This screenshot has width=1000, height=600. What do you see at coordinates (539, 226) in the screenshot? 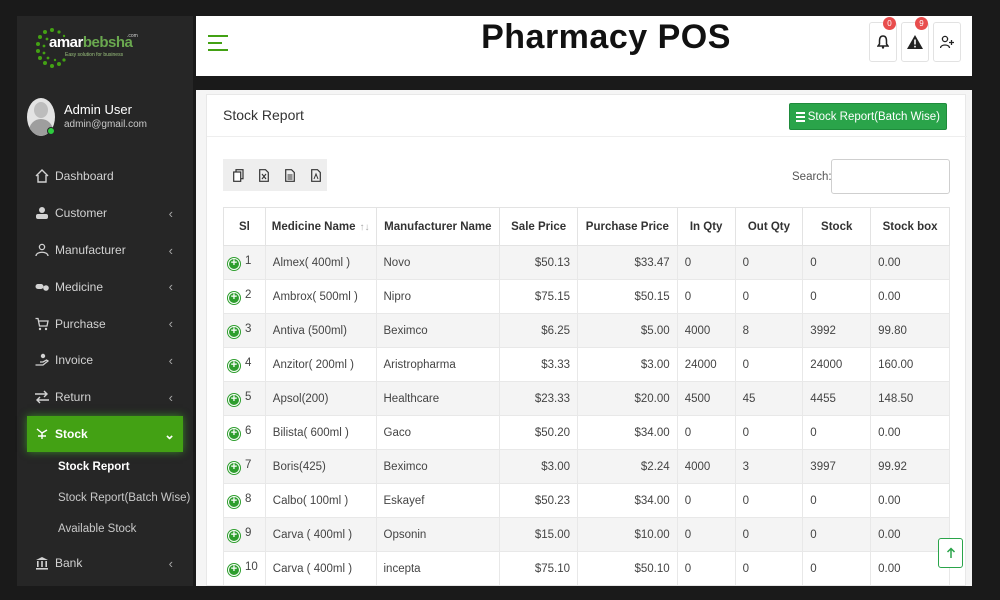
I see `column-header-sale-price: Sale Price` at bounding box center [539, 226].